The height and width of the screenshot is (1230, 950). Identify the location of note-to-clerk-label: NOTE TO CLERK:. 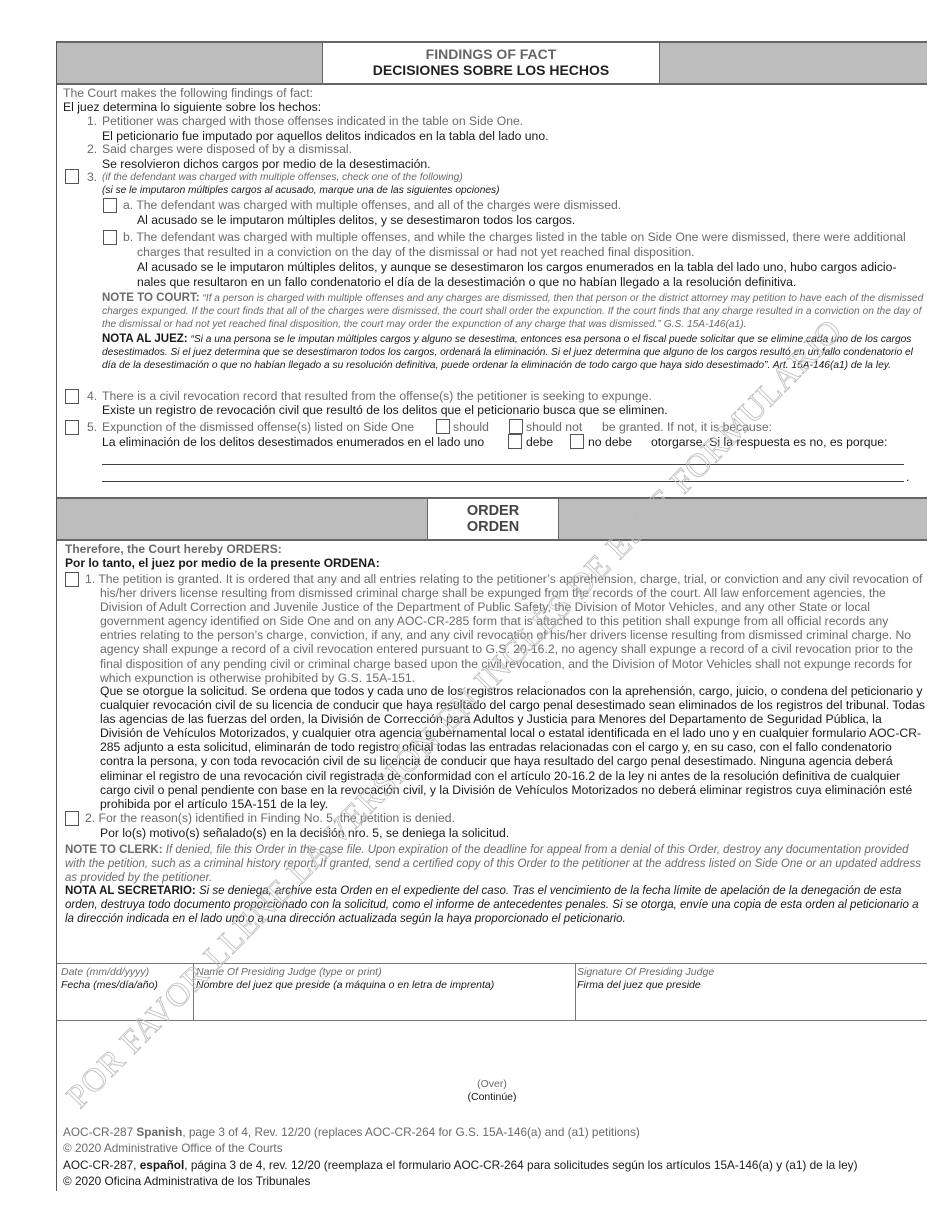
(114, 850).